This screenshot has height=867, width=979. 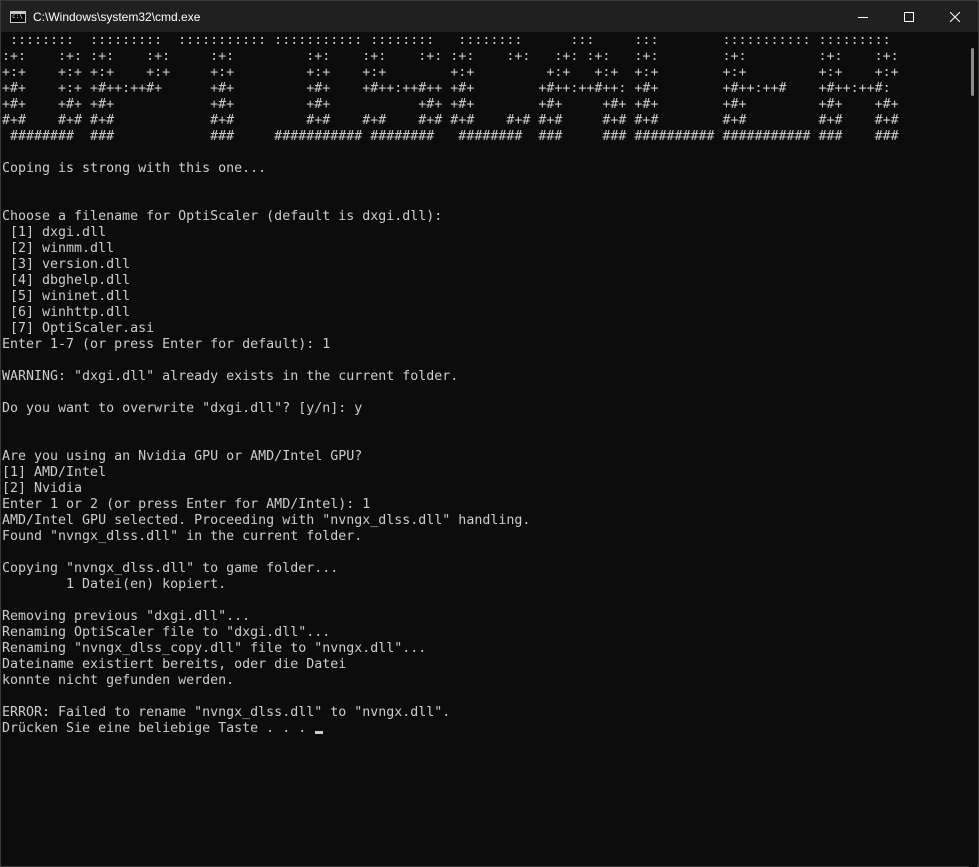 I want to click on console-line-text: [3] version.dll, so click(x=66, y=264).